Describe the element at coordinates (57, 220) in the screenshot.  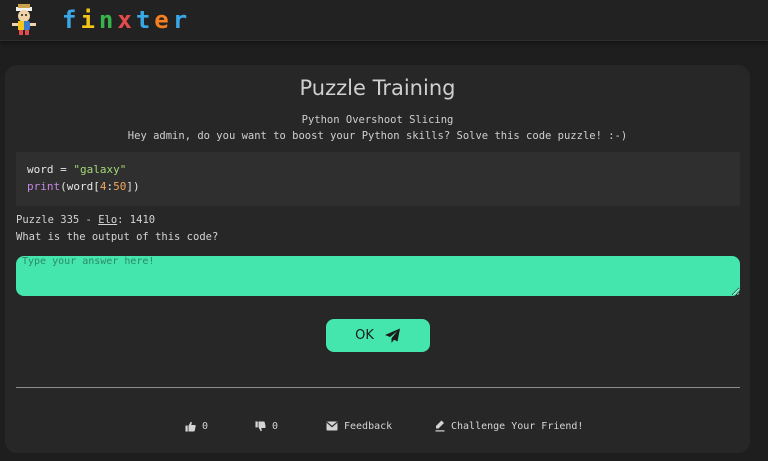
I see `puzzle-number: Puzzle 335 -` at that location.